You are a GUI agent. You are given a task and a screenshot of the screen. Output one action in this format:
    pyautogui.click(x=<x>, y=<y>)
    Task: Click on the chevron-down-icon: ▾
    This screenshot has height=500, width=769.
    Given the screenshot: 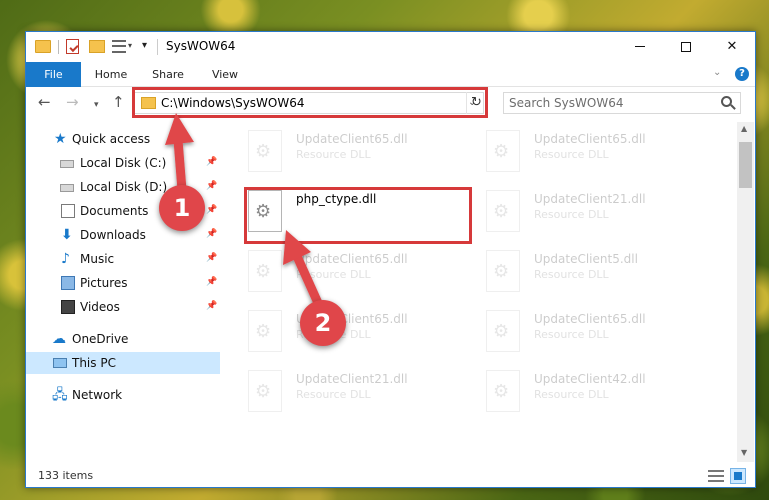 What is the action you would take?
    pyautogui.click(x=130, y=50)
    